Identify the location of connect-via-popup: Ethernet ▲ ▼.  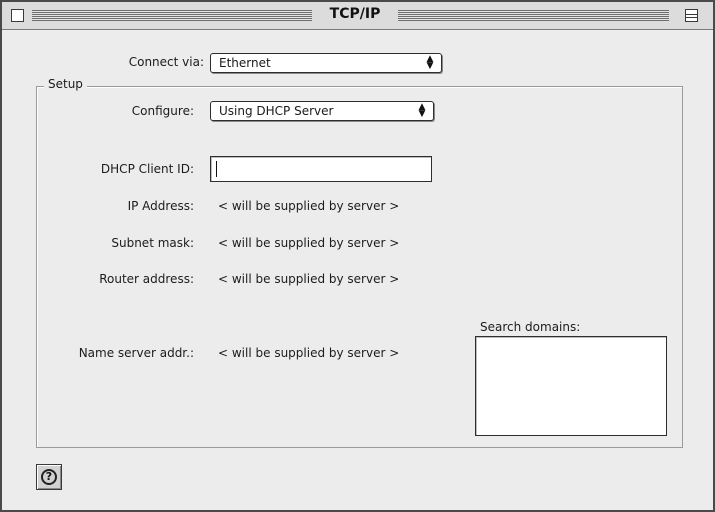
(326, 63).